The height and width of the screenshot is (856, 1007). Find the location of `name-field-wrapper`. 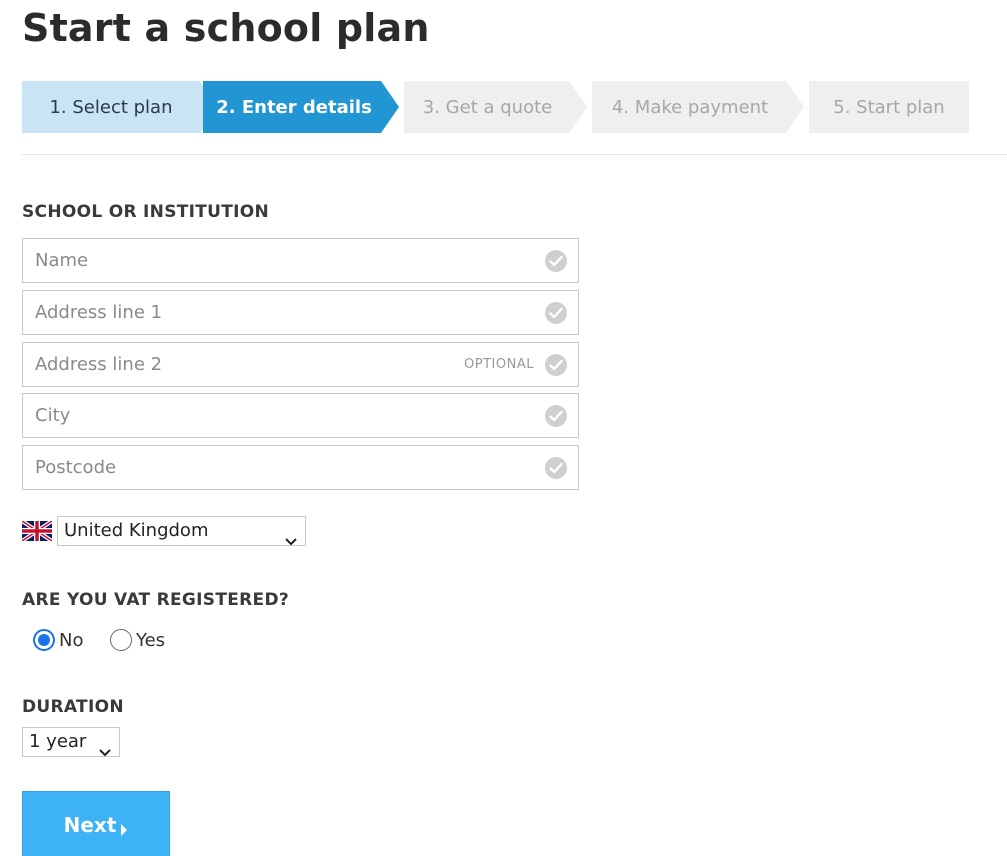

name-field-wrapper is located at coordinates (300, 260).